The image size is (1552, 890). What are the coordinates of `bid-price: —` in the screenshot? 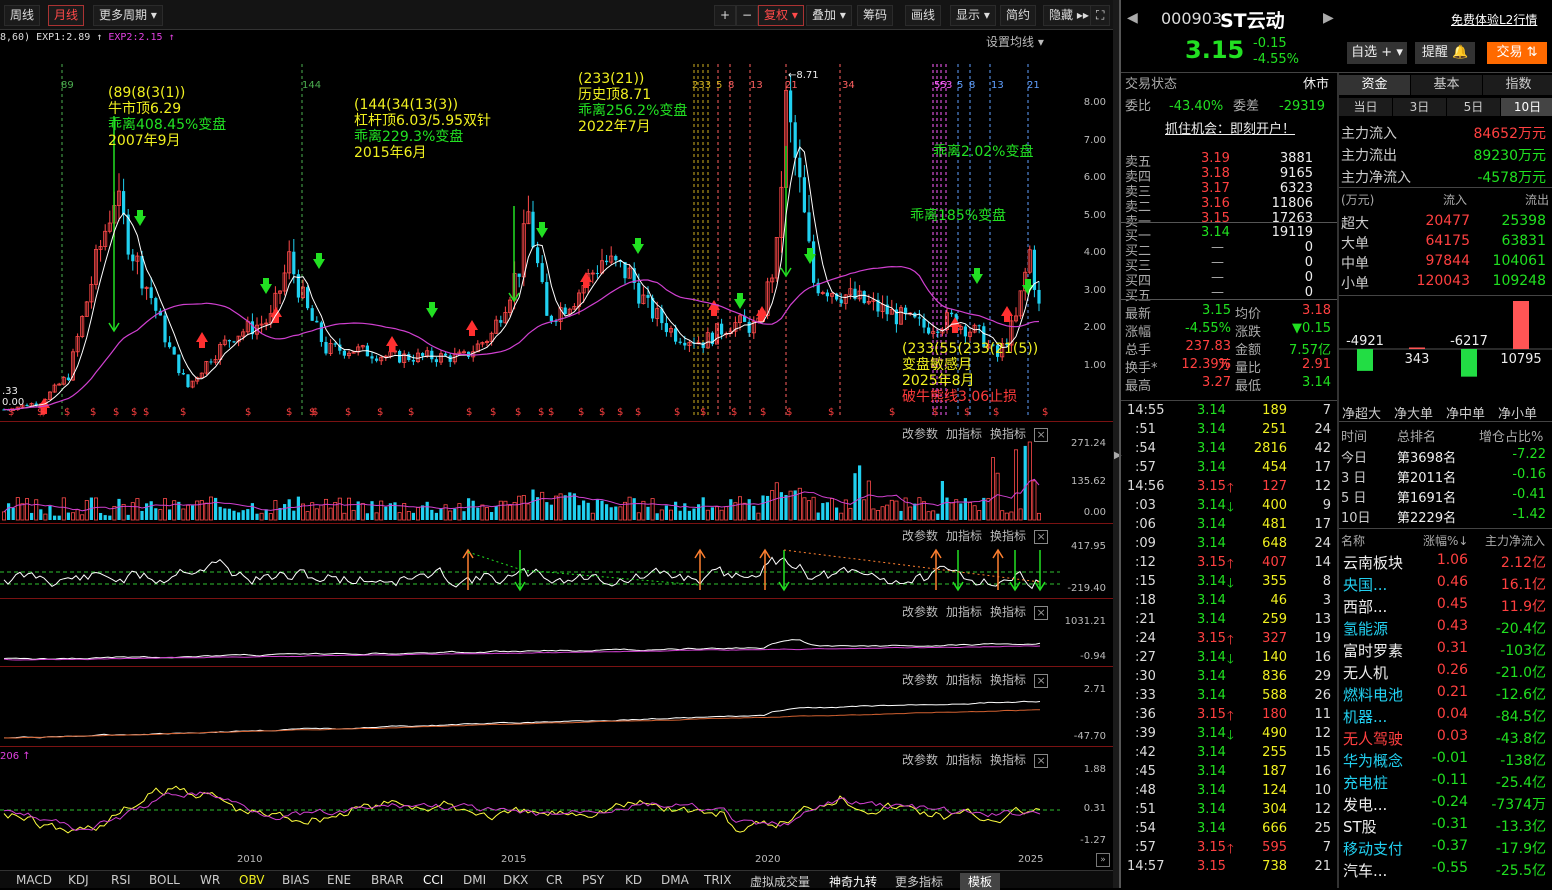 It's located at (1217, 292).